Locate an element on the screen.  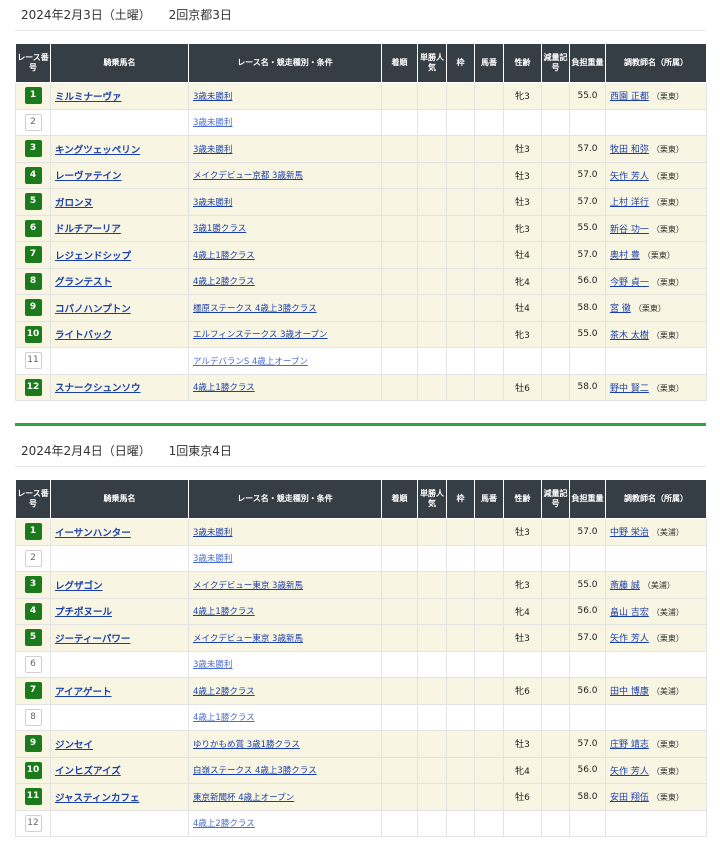
race-link: メイクデビュー京都 3歳新馬 is located at coordinates (248, 176).